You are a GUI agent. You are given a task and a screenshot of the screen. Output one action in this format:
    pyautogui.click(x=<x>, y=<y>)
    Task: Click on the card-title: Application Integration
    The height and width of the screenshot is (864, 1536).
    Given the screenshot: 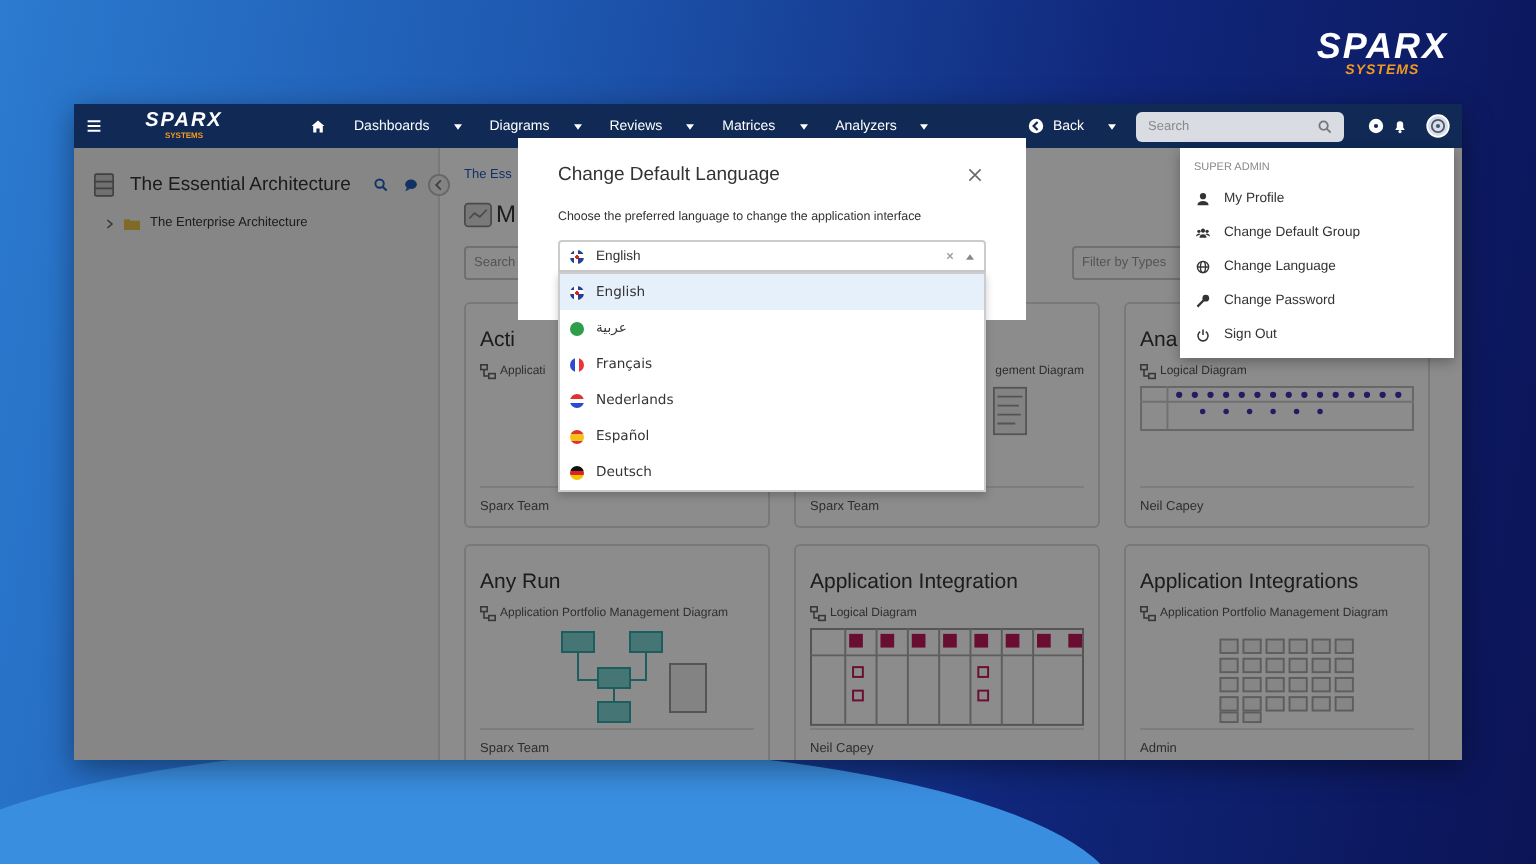 What is the action you would take?
    pyautogui.click(x=914, y=582)
    